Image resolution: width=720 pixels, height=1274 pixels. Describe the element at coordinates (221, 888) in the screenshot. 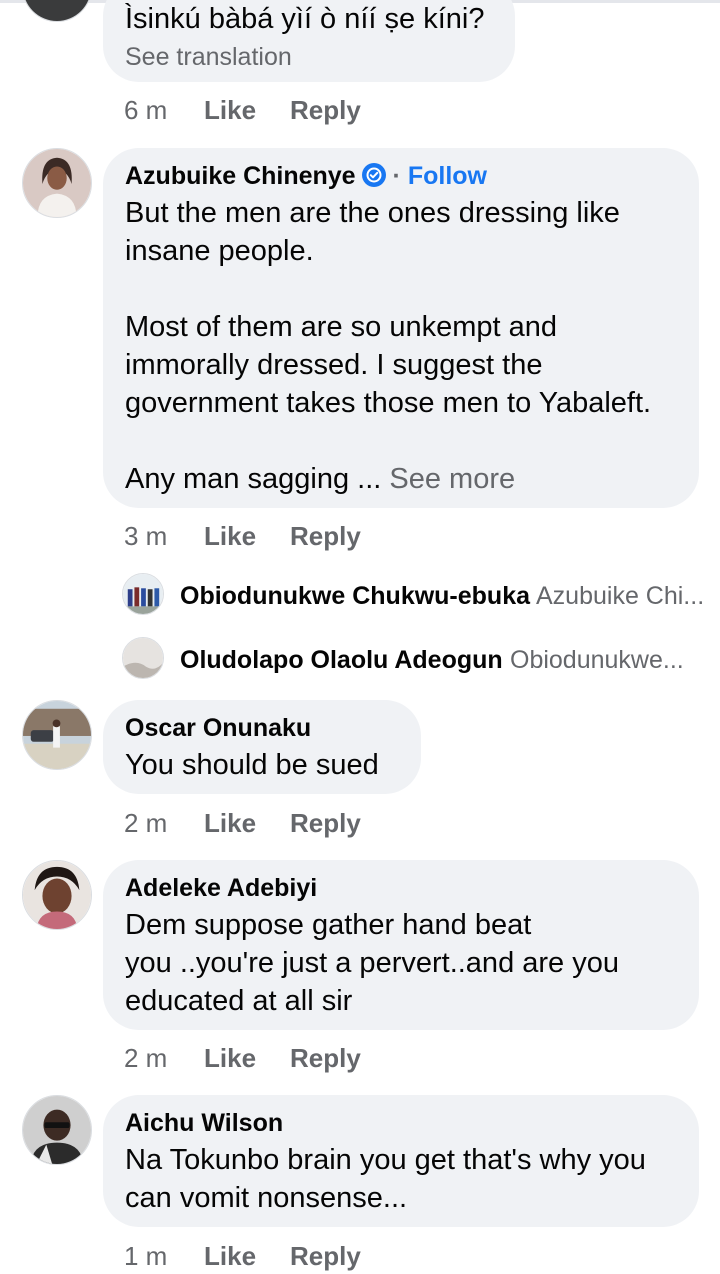

I see `commenter-name: Adeleke Adebiyi` at that location.